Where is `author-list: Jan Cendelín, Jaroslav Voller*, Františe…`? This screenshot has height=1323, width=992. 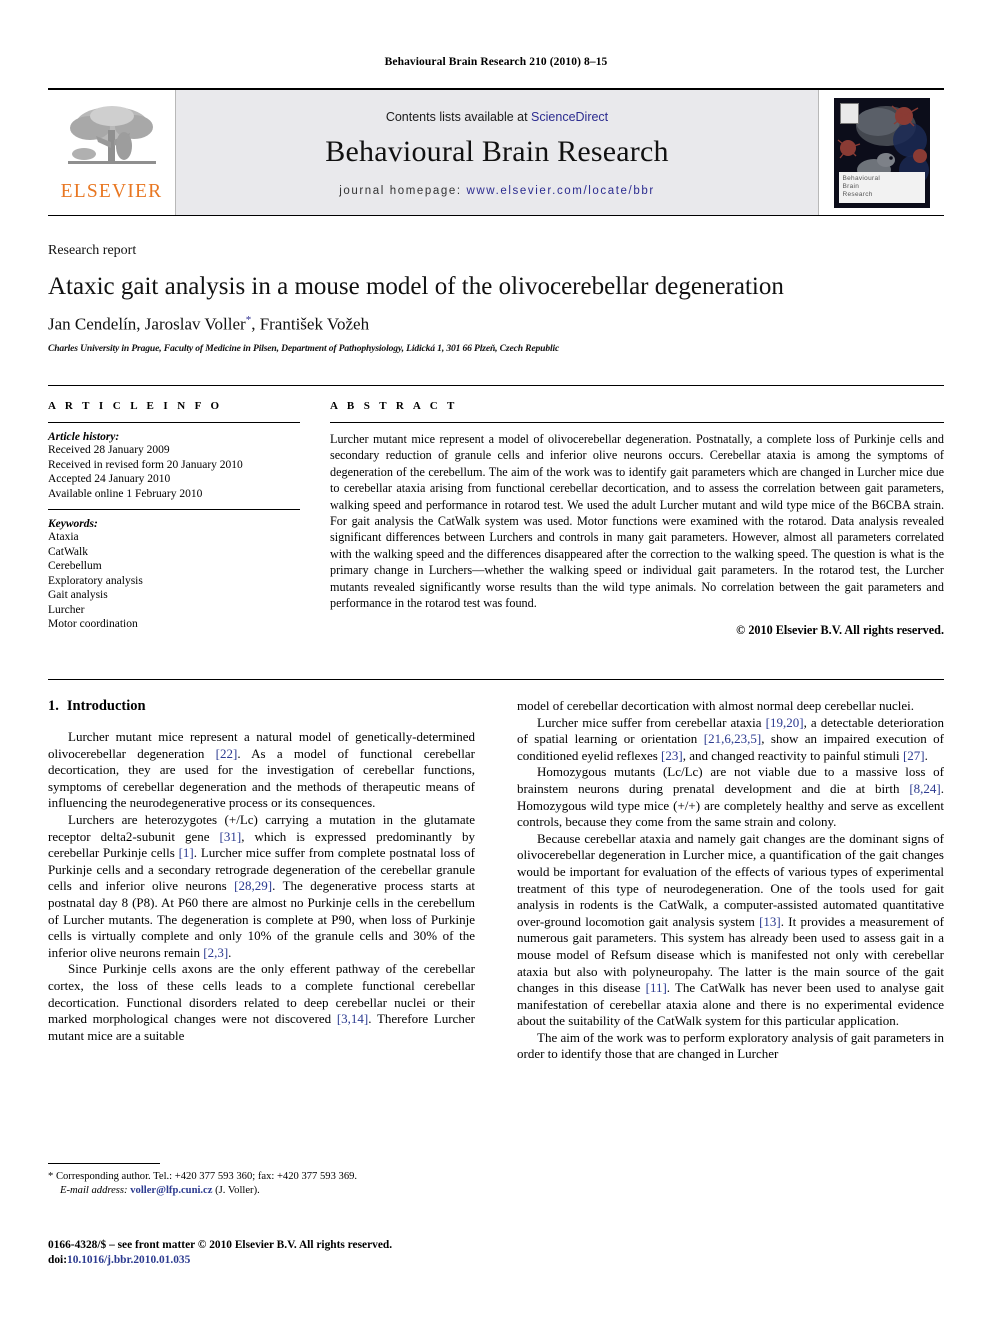
author-list: Jan Cendelín, Jaroslav Voller*, Františe… is located at coordinates (496, 324).